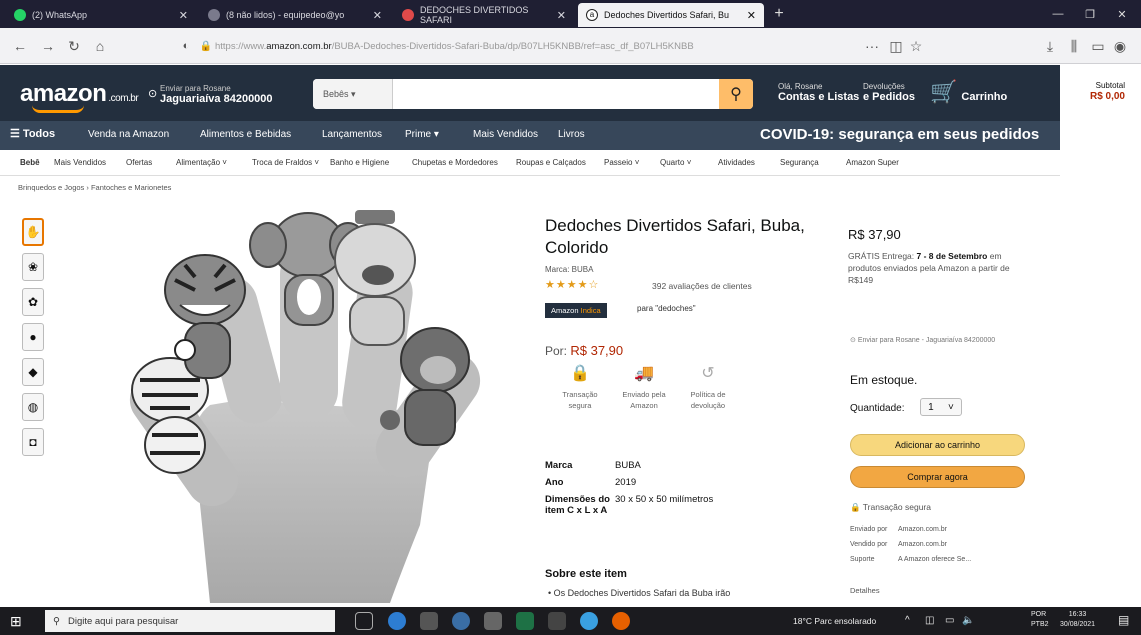 This screenshot has height=635, width=1141. Describe the element at coordinates (644, 388) in the screenshot. I see `feature-shipped: 🚚 Enviado pela Amazon` at that location.